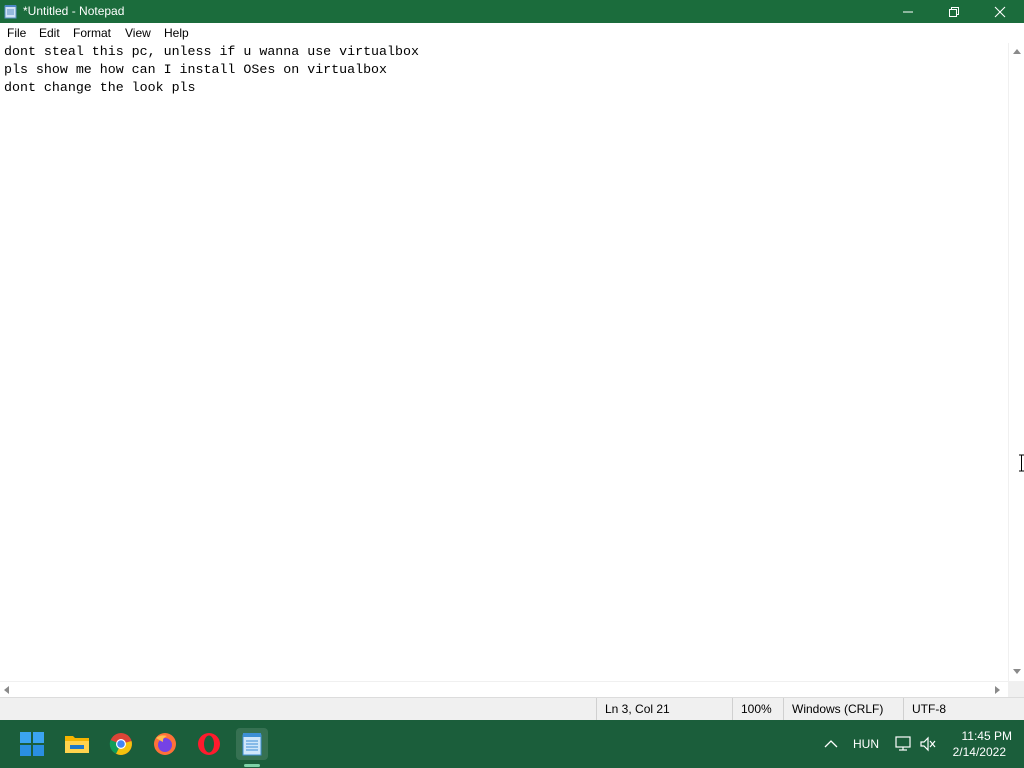 The image size is (1024, 768). I want to click on chrome-button, so click(121, 744).